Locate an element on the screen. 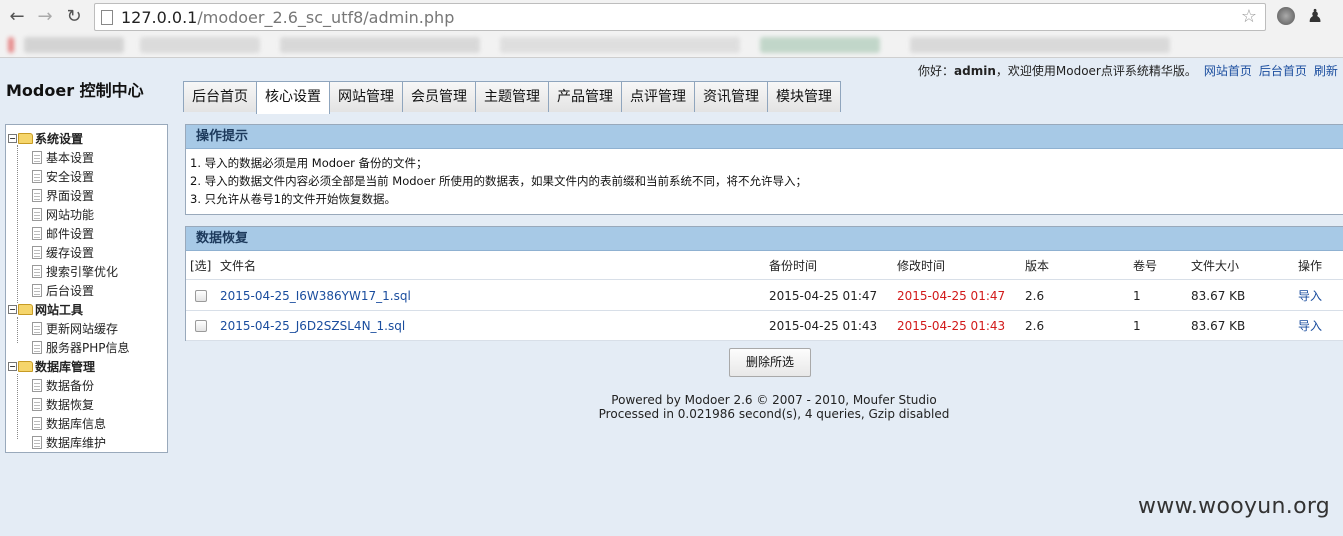 This screenshot has height=536, width=1343. tab-member-management: 会员管理 is located at coordinates (439, 96).